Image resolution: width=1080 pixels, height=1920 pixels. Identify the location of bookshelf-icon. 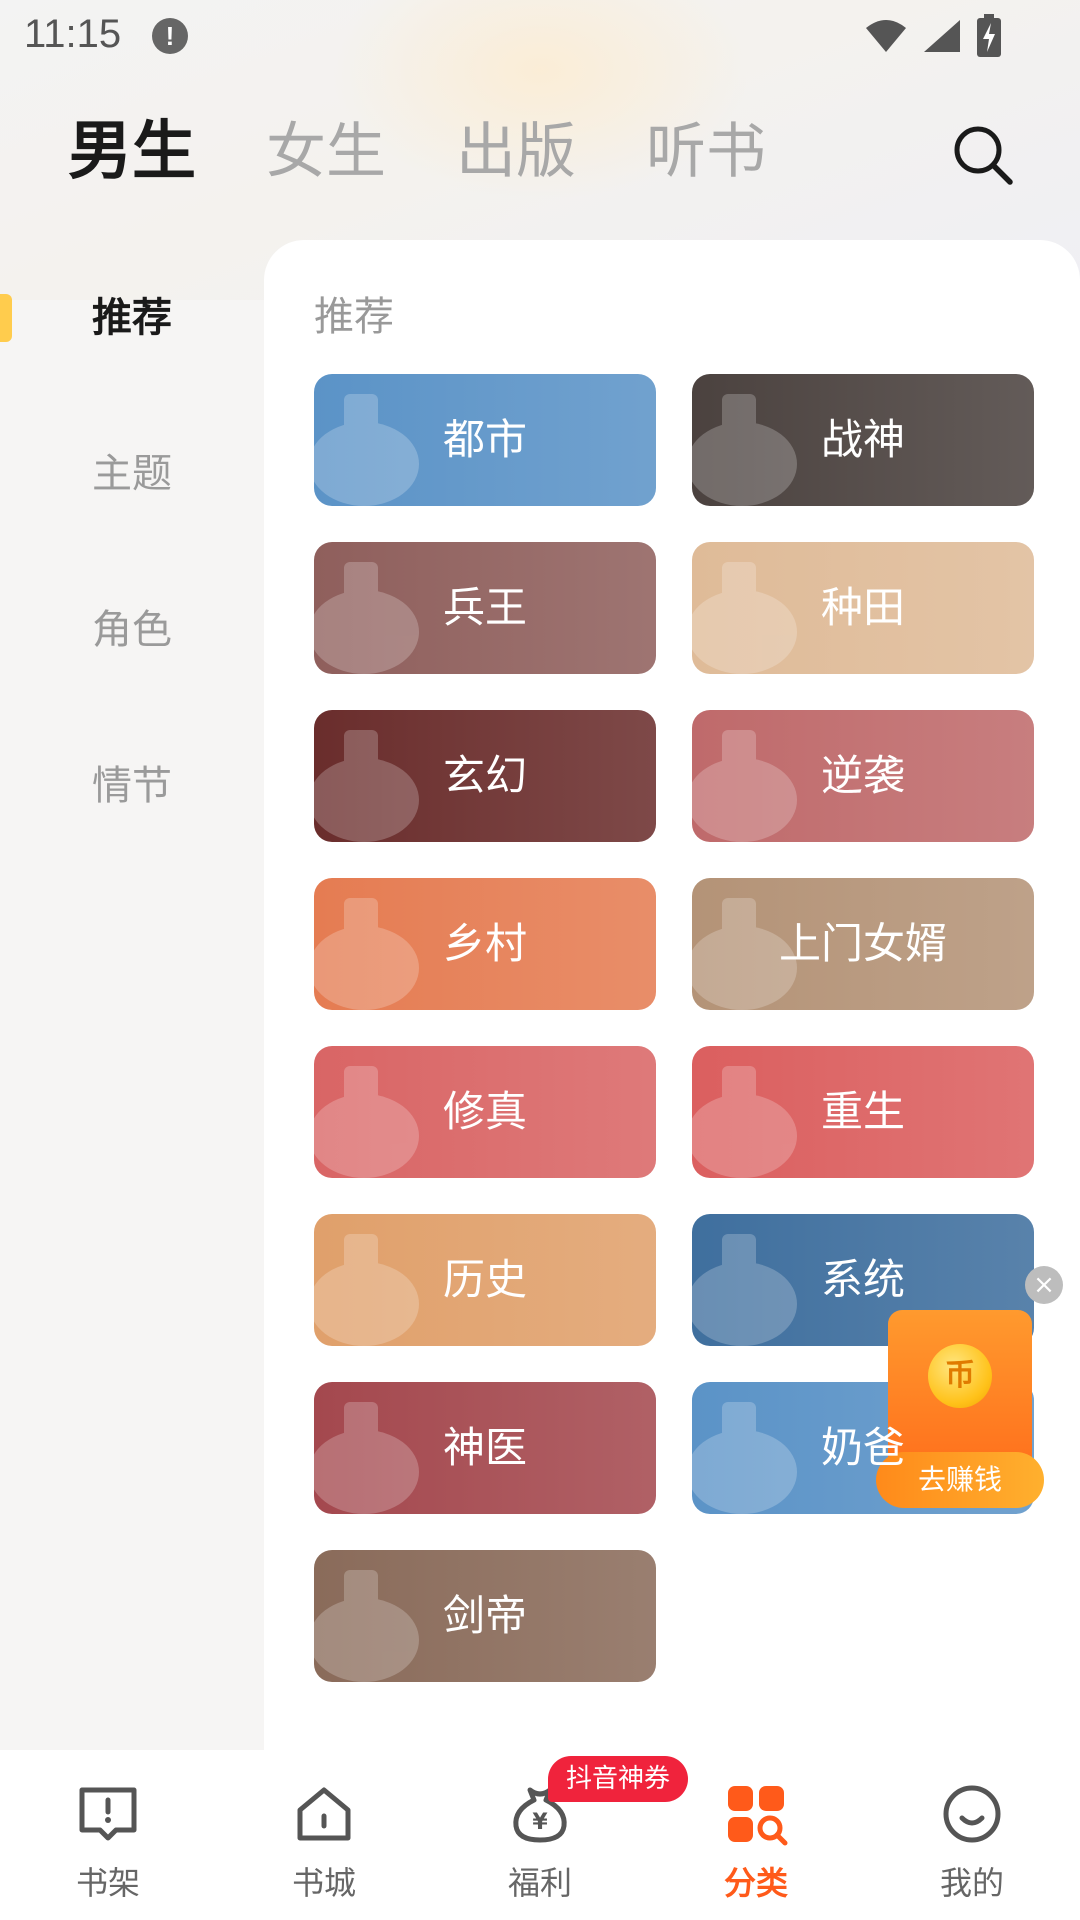
(108, 1814).